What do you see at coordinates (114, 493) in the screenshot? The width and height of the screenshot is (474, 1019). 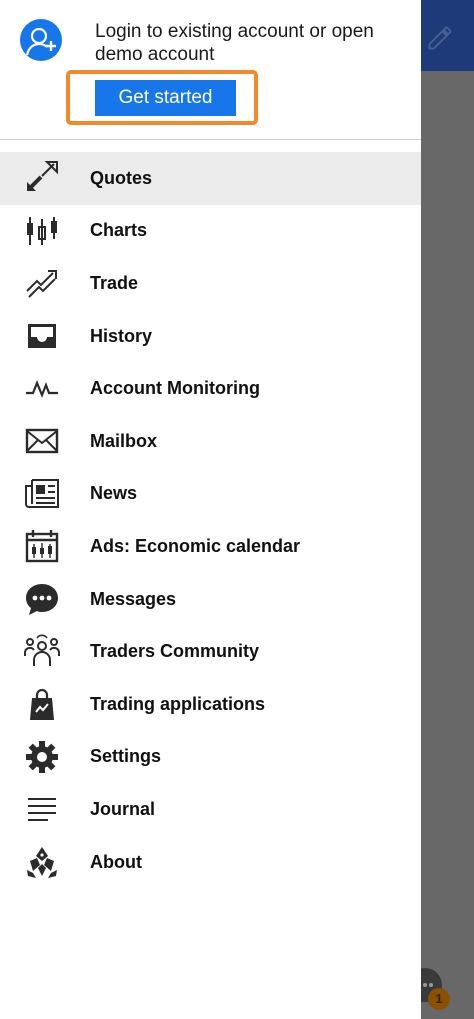 I see `menu-label: News` at bounding box center [114, 493].